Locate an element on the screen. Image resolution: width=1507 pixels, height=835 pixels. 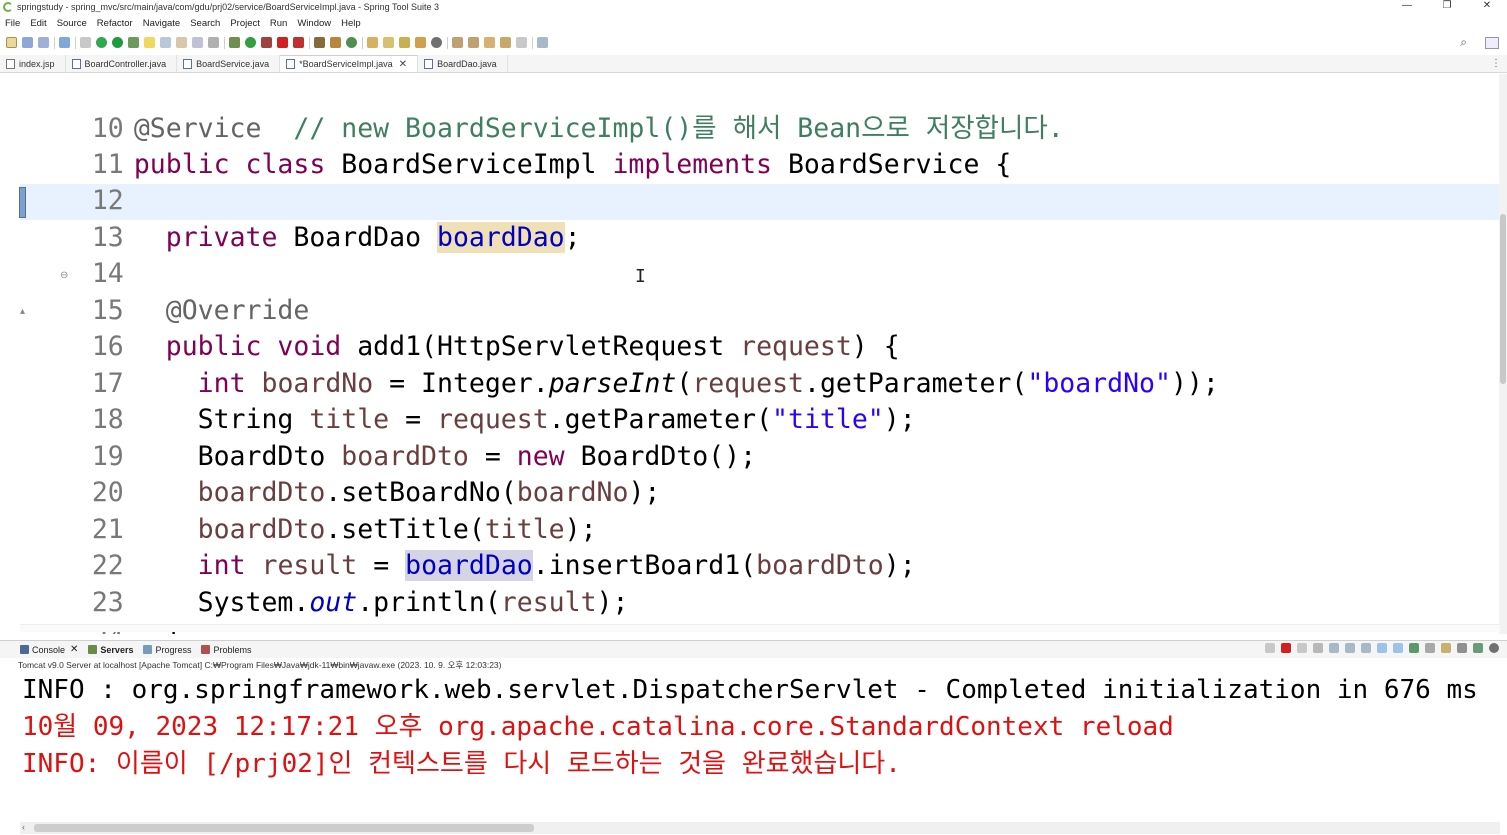
menu-run: Run is located at coordinates (278, 23).